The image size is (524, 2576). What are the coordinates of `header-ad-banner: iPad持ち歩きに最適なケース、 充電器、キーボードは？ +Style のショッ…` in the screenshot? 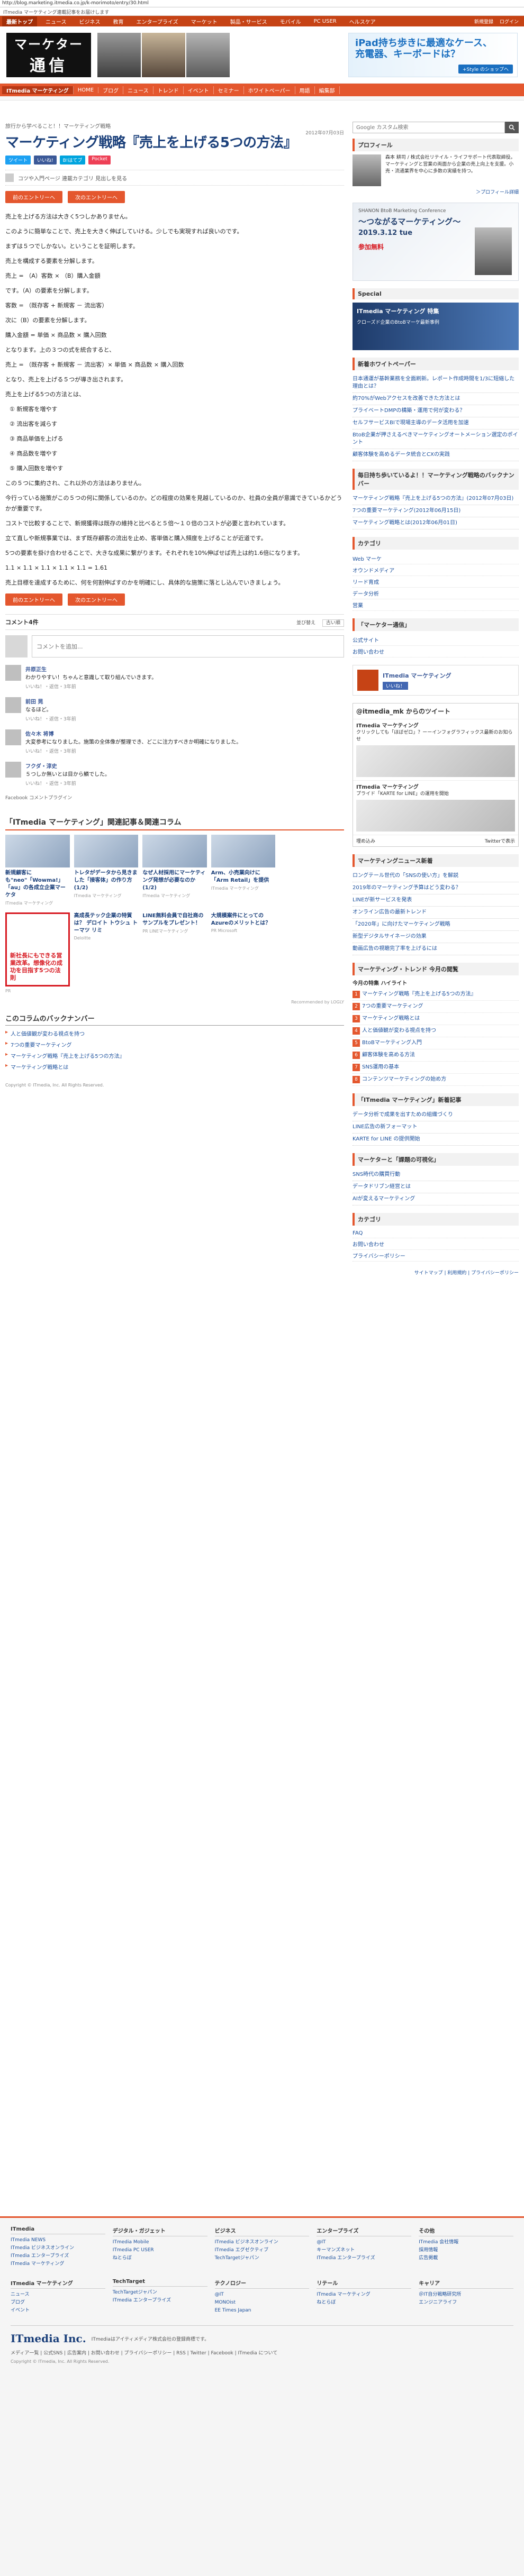 It's located at (433, 55).